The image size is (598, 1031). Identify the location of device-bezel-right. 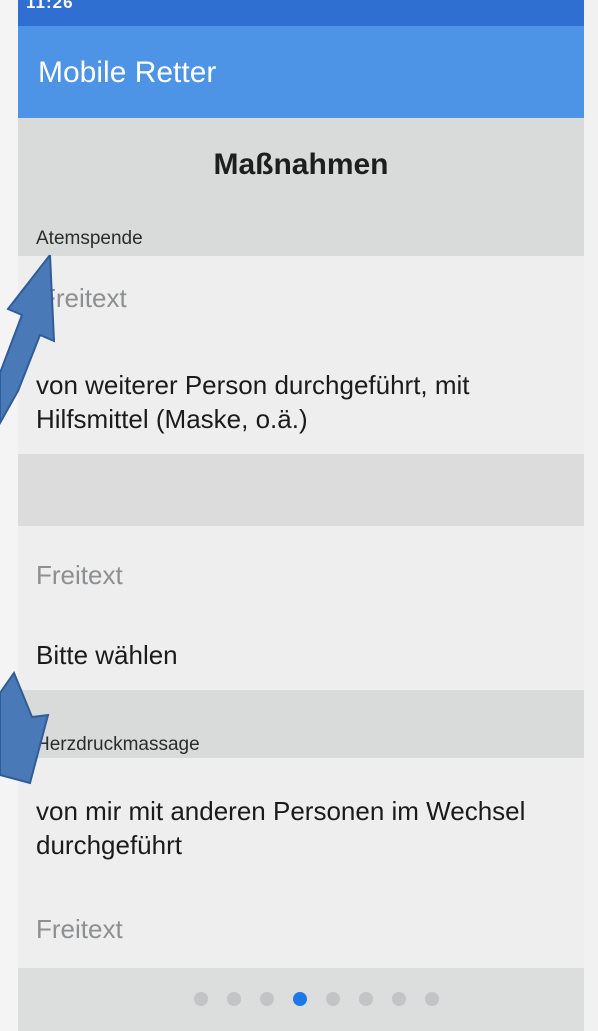
(591, 515).